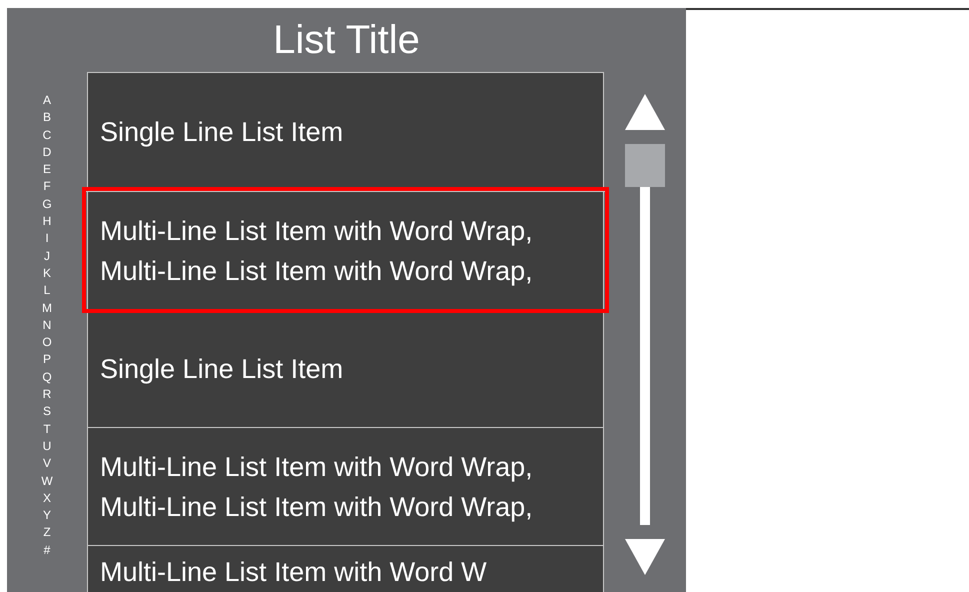 The width and height of the screenshot is (969, 592). Describe the element at coordinates (47, 447) in the screenshot. I see `index-letter: U` at that location.